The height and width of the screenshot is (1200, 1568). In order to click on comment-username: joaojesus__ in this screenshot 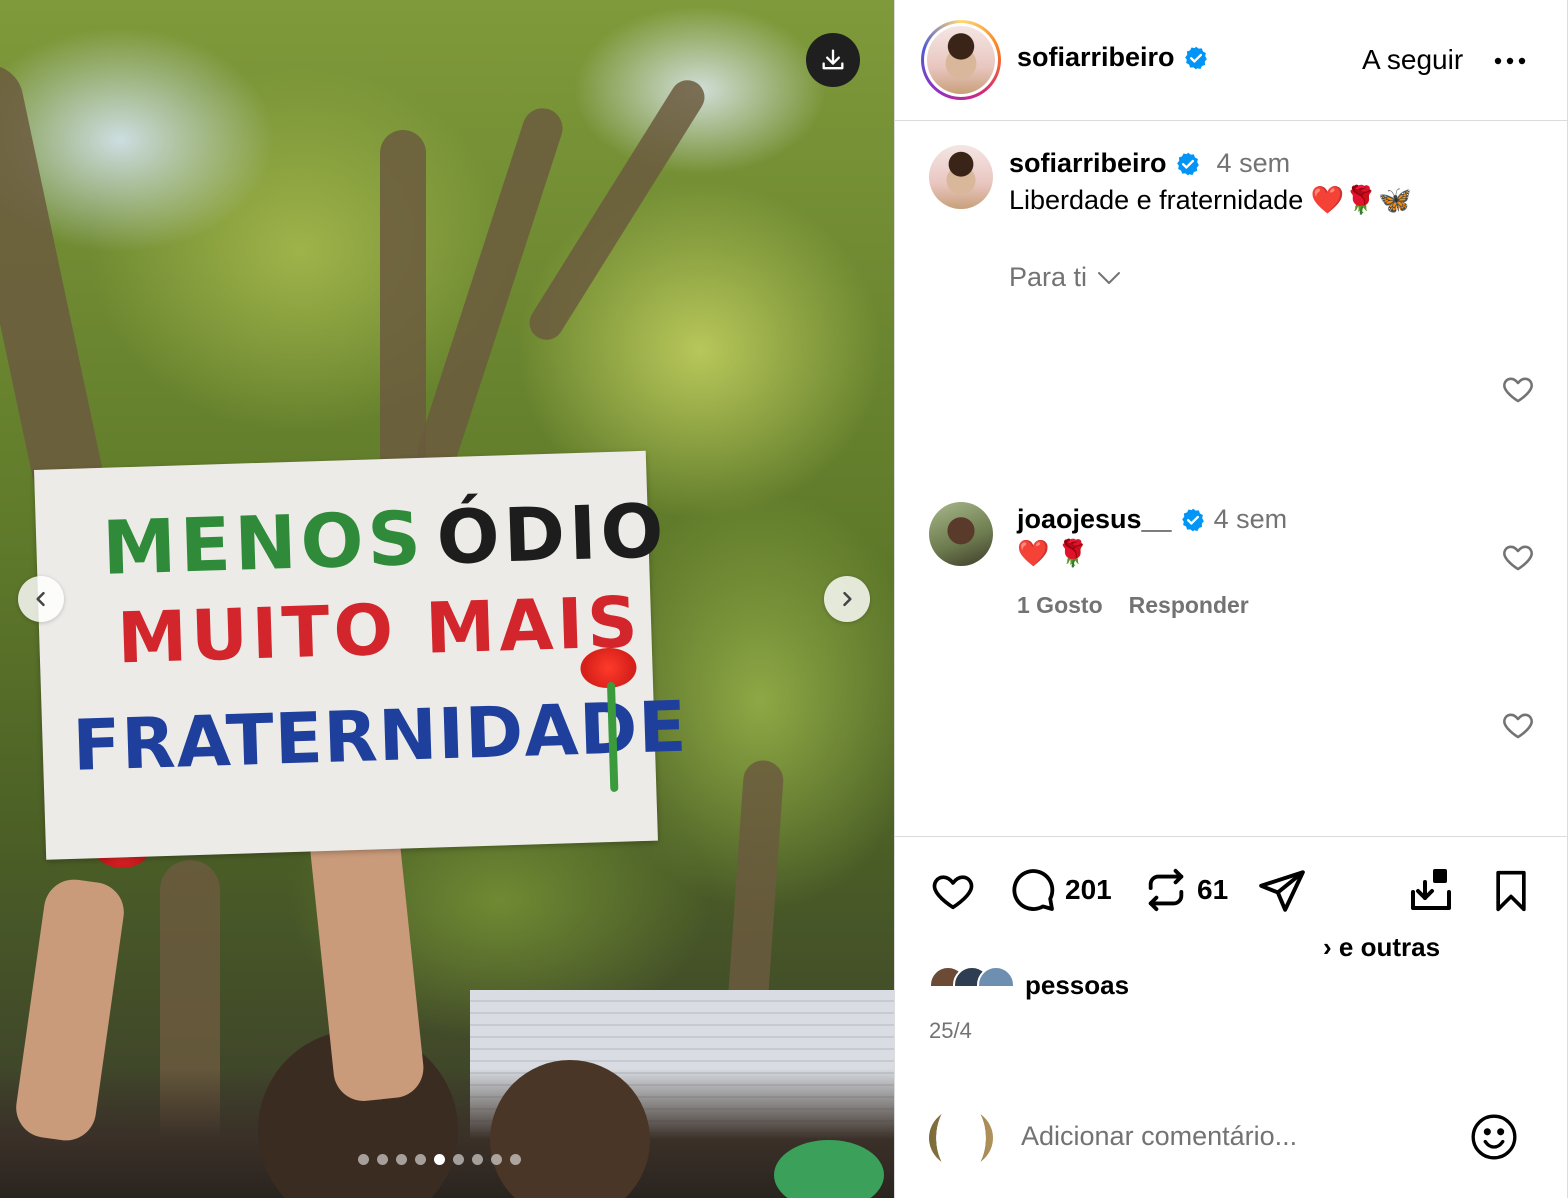, I will do `click(1094, 519)`.